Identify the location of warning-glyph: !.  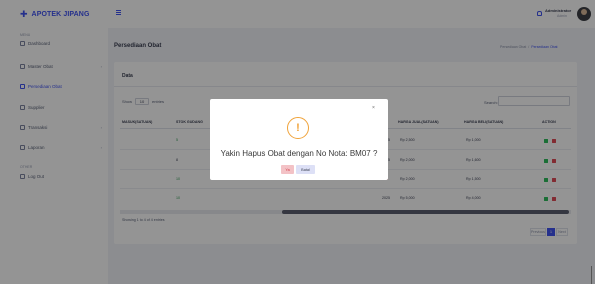
(298, 127).